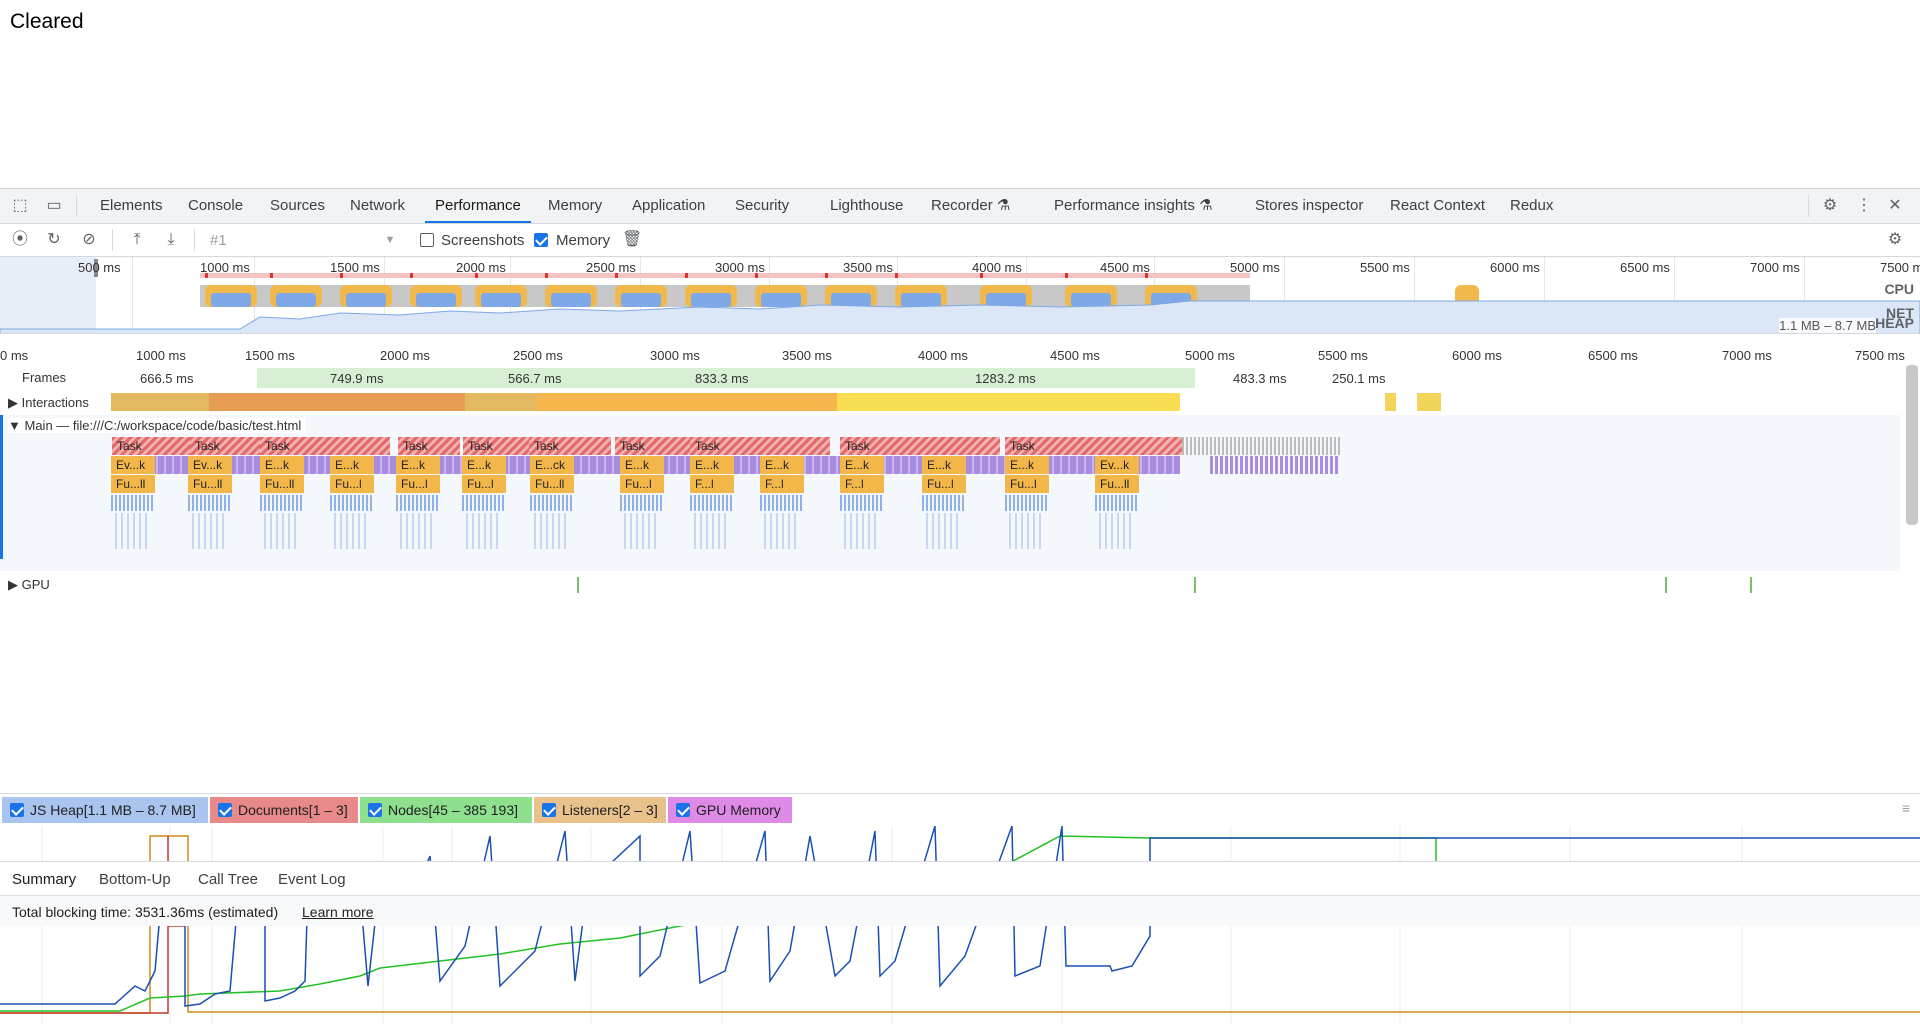  I want to click on tab-event-log: Event Log, so click(312, 879).